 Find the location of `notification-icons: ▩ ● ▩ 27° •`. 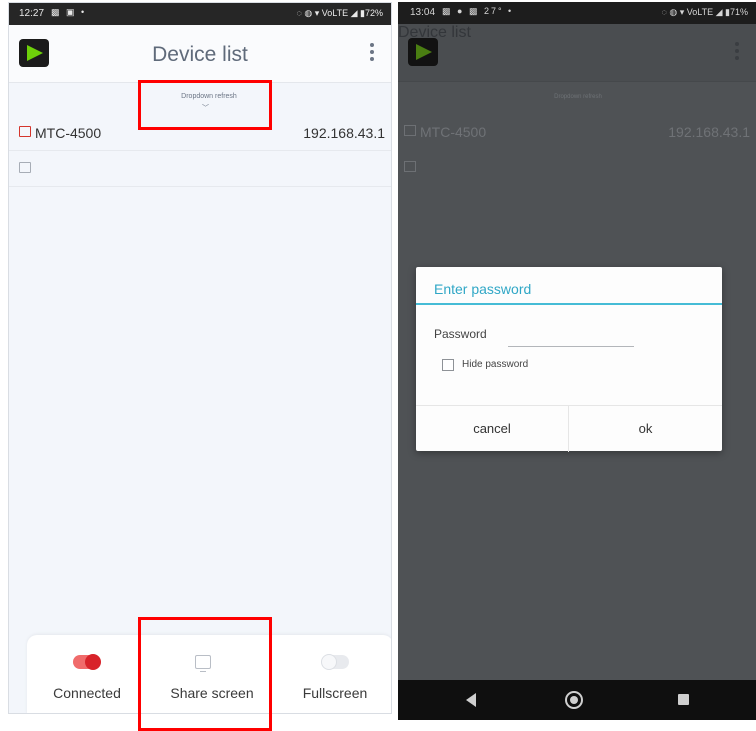

notification-icons: ▩ ● ▩ 27° • is located at coordinates (478, 11).